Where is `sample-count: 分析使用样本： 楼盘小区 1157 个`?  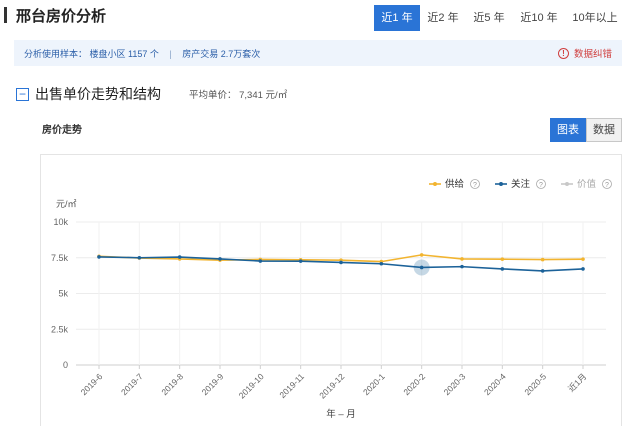
sample-count: 分析使用样本： 楼盘小区 1157 个 is located at coordinates (91, 54).